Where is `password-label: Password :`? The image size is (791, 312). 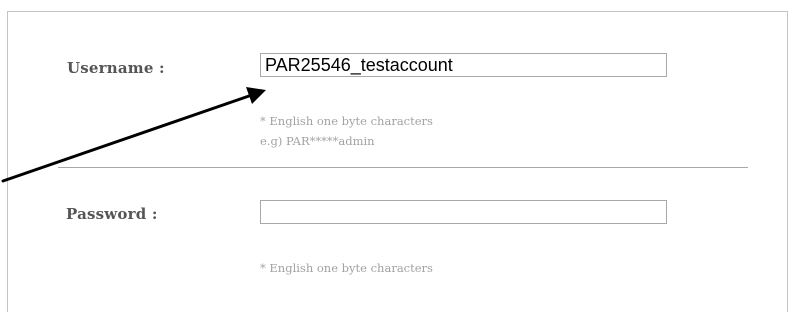
password-label: Password : is located at coordinates (112, 214).